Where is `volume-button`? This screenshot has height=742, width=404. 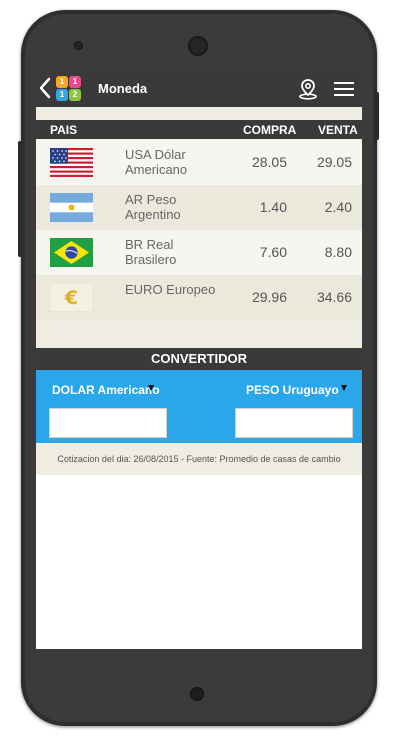 volume-button is located at coordinates (20, 199).